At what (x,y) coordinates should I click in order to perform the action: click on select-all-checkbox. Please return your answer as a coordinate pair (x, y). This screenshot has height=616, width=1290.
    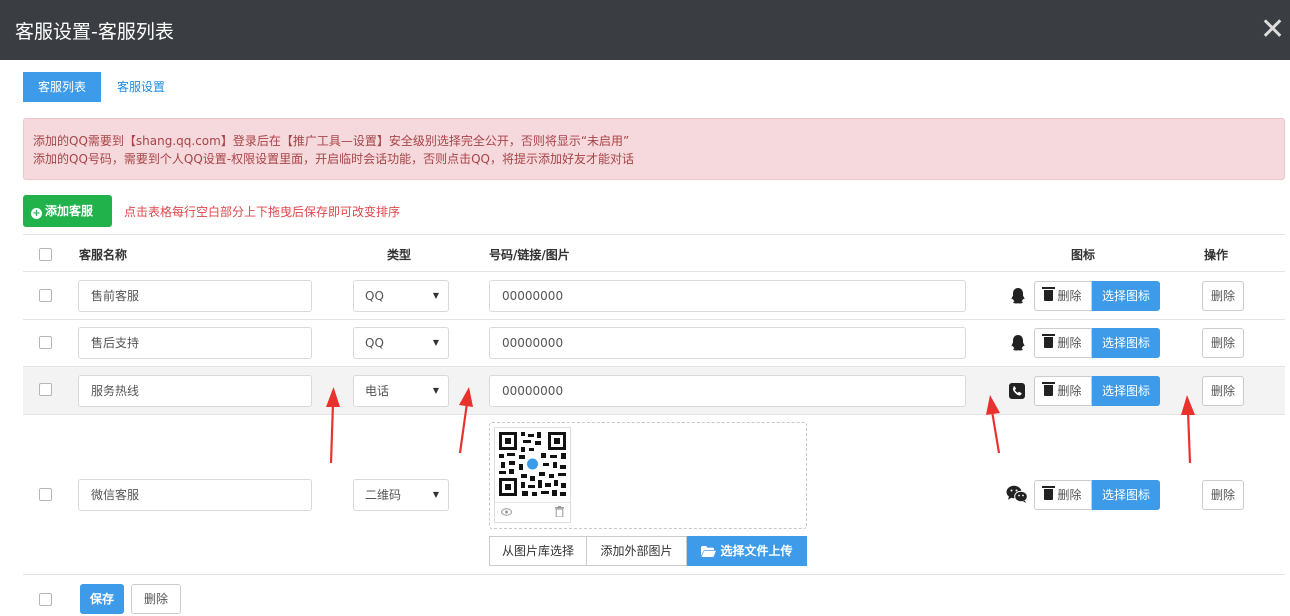
    Looking at the image, I should click on (45, 254).